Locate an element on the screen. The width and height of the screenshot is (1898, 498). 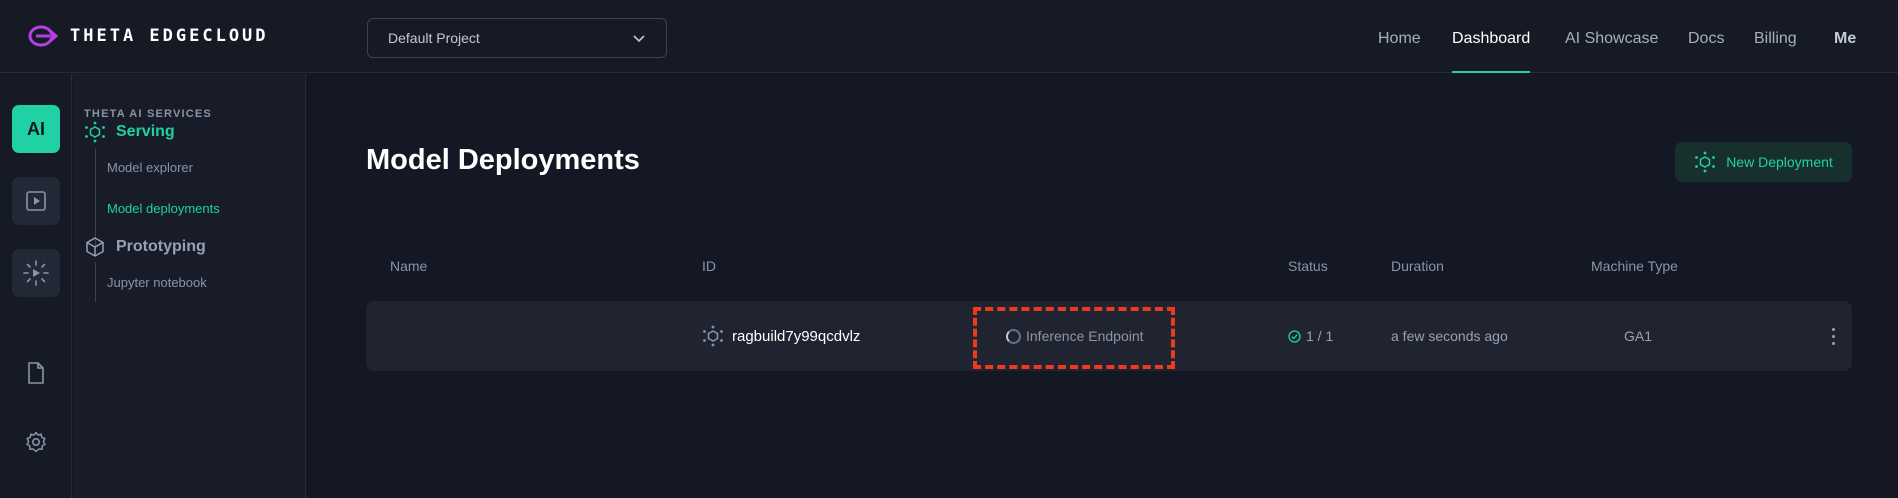
new-deployment-label: New Deployment is located at coordinates (1779, 162).